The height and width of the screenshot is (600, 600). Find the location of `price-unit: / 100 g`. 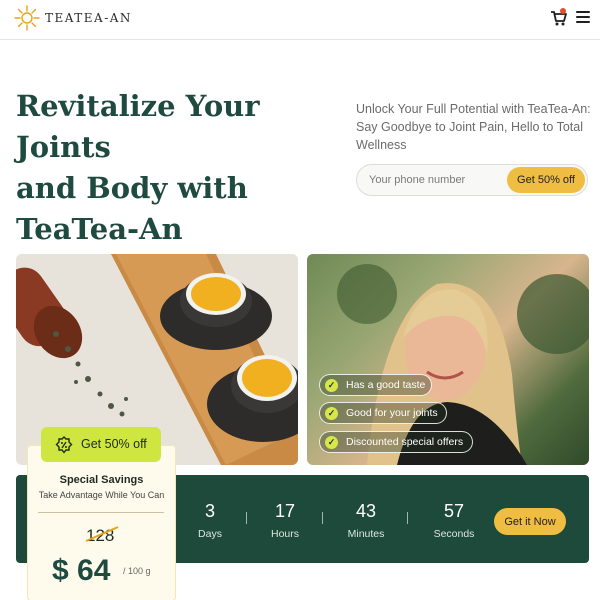

price-unit: / 100 g is located at coordinates (137, 571).